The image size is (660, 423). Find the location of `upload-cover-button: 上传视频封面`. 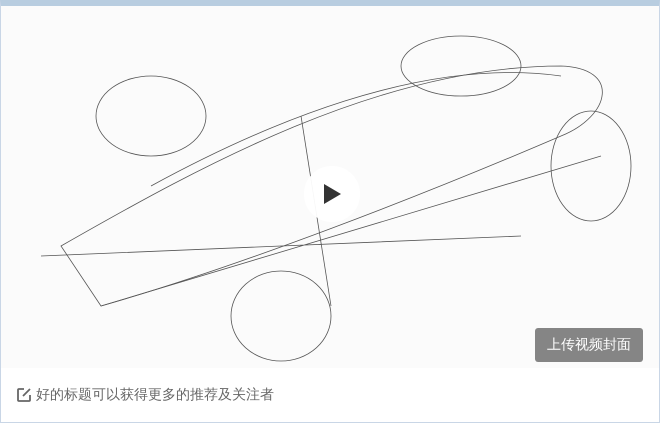

upload-cover-button: 上传视频封面 is located at coordinates (589, 345).